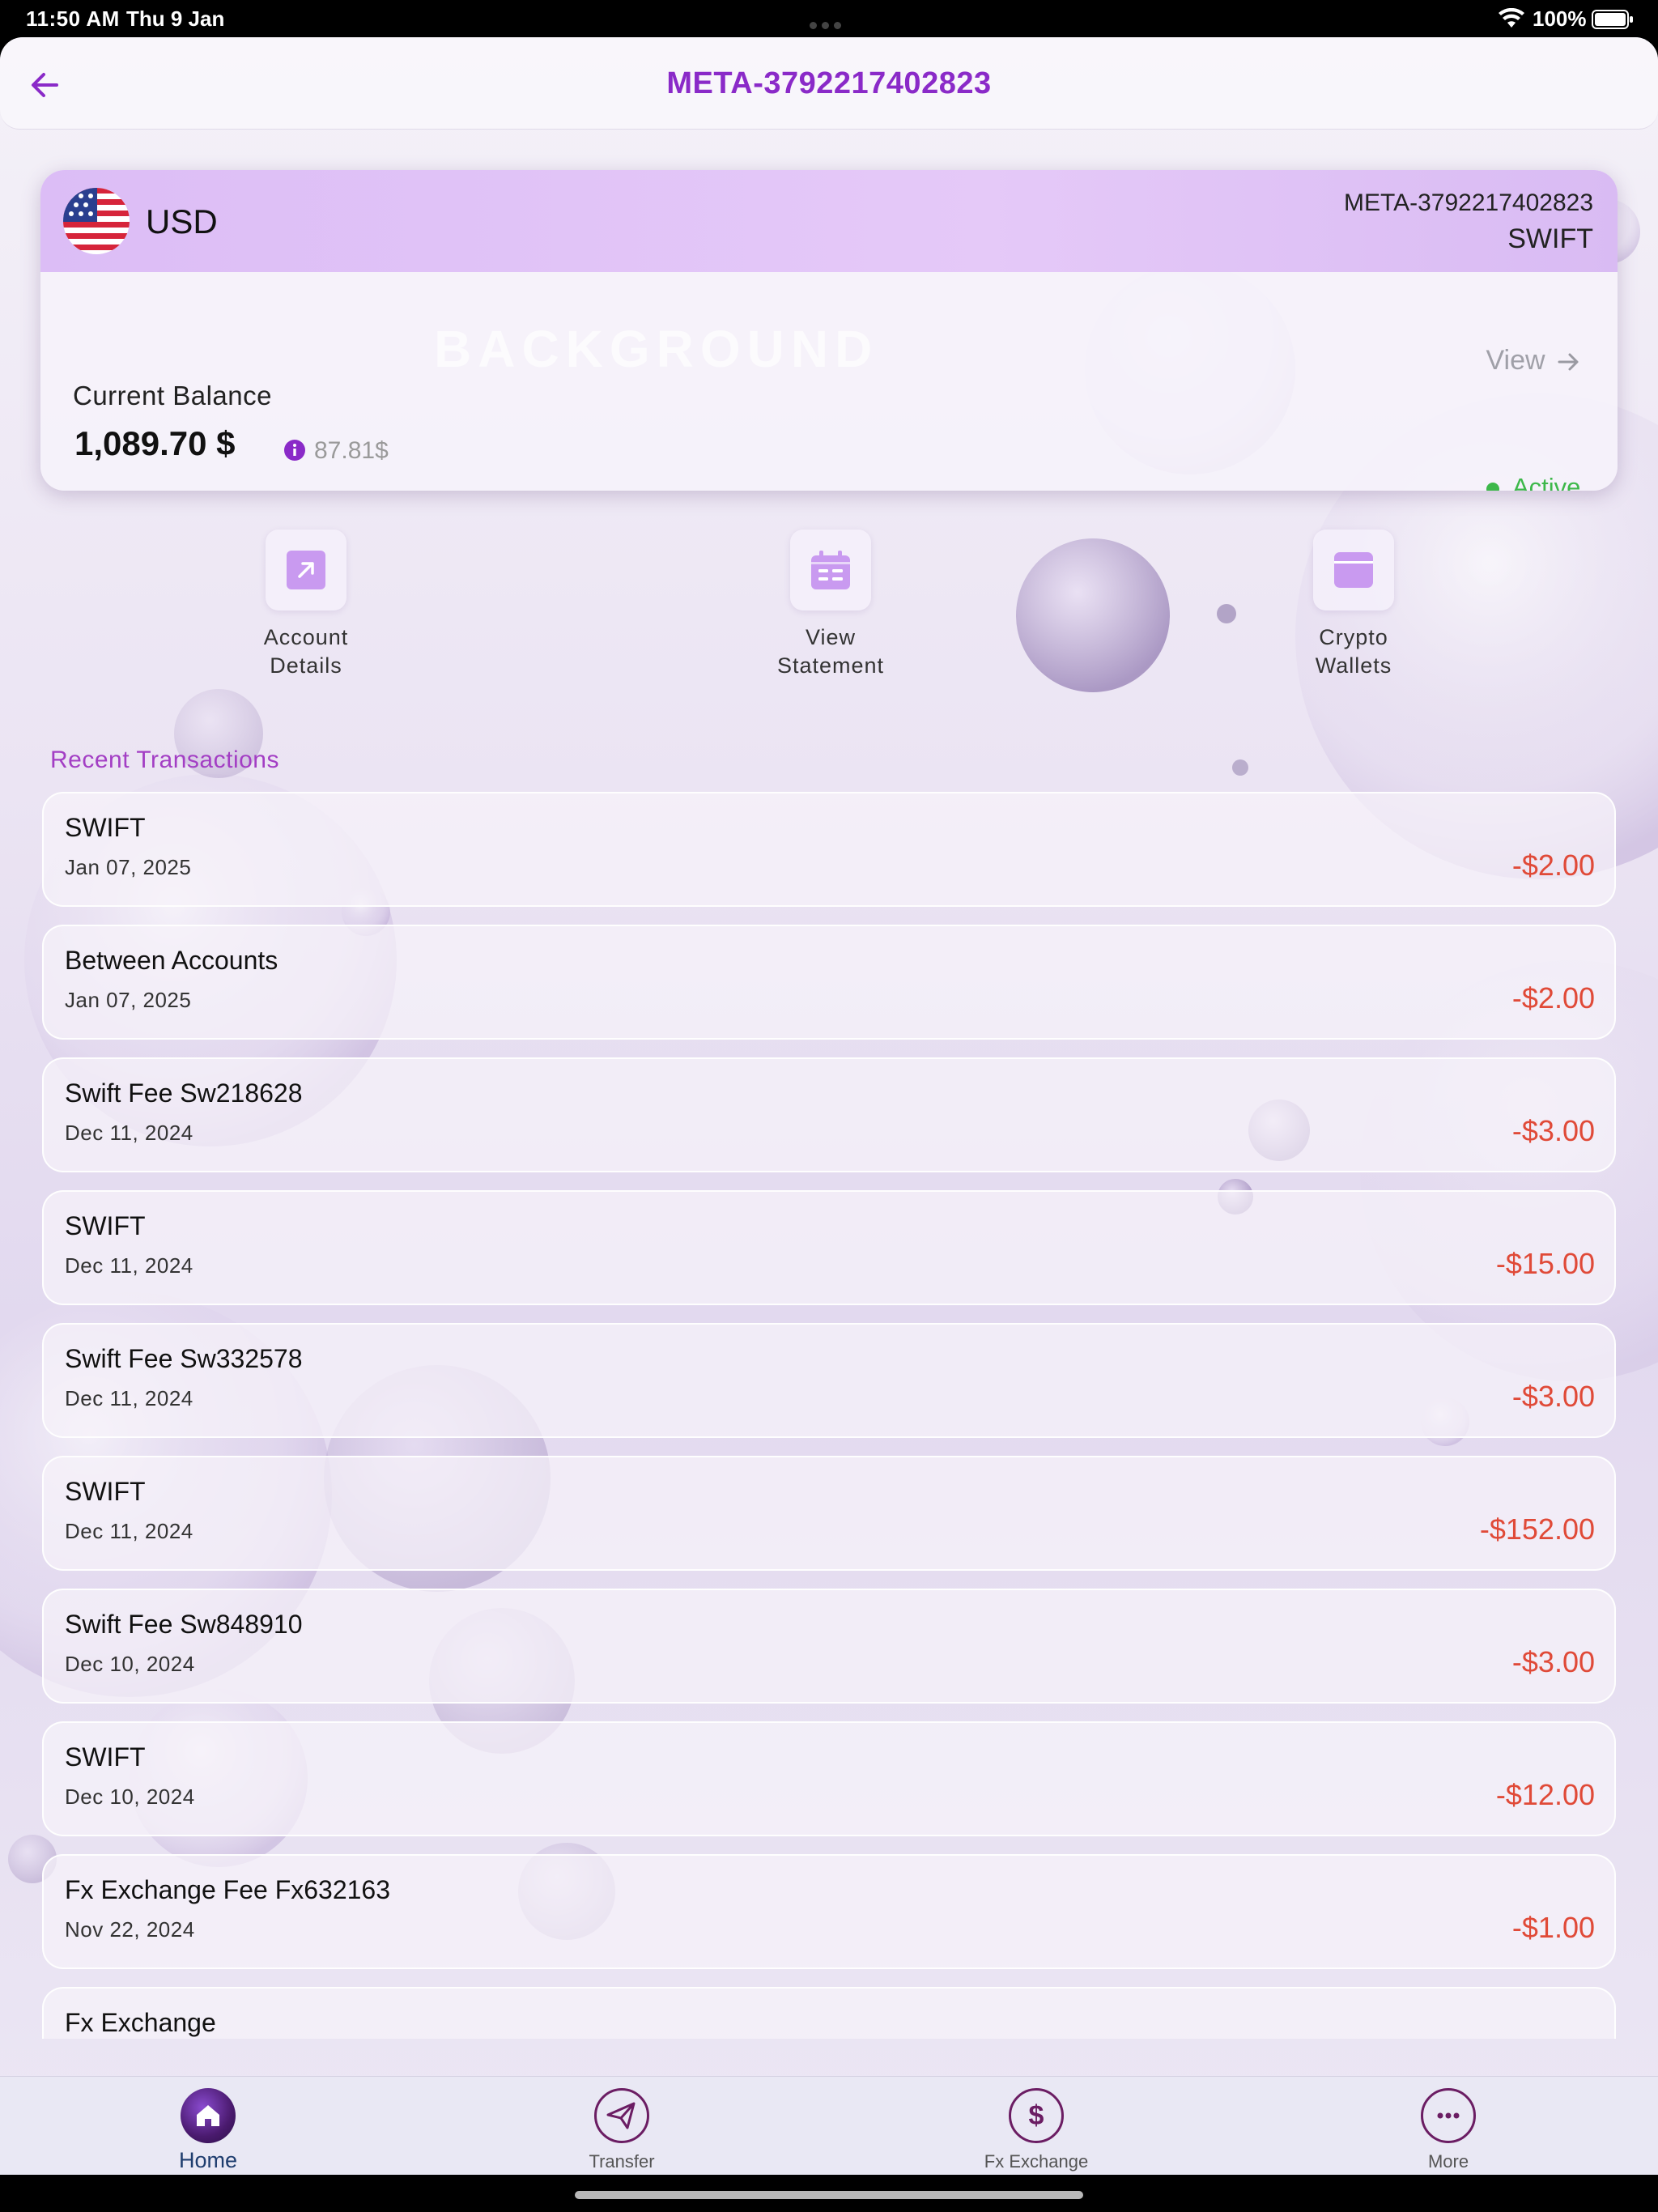 The image size is (1658, 2212). I want to click on transaction-row: Swift Fee Sw848910 Dec 10, 2024 -$3.00, so click(829, 1647).